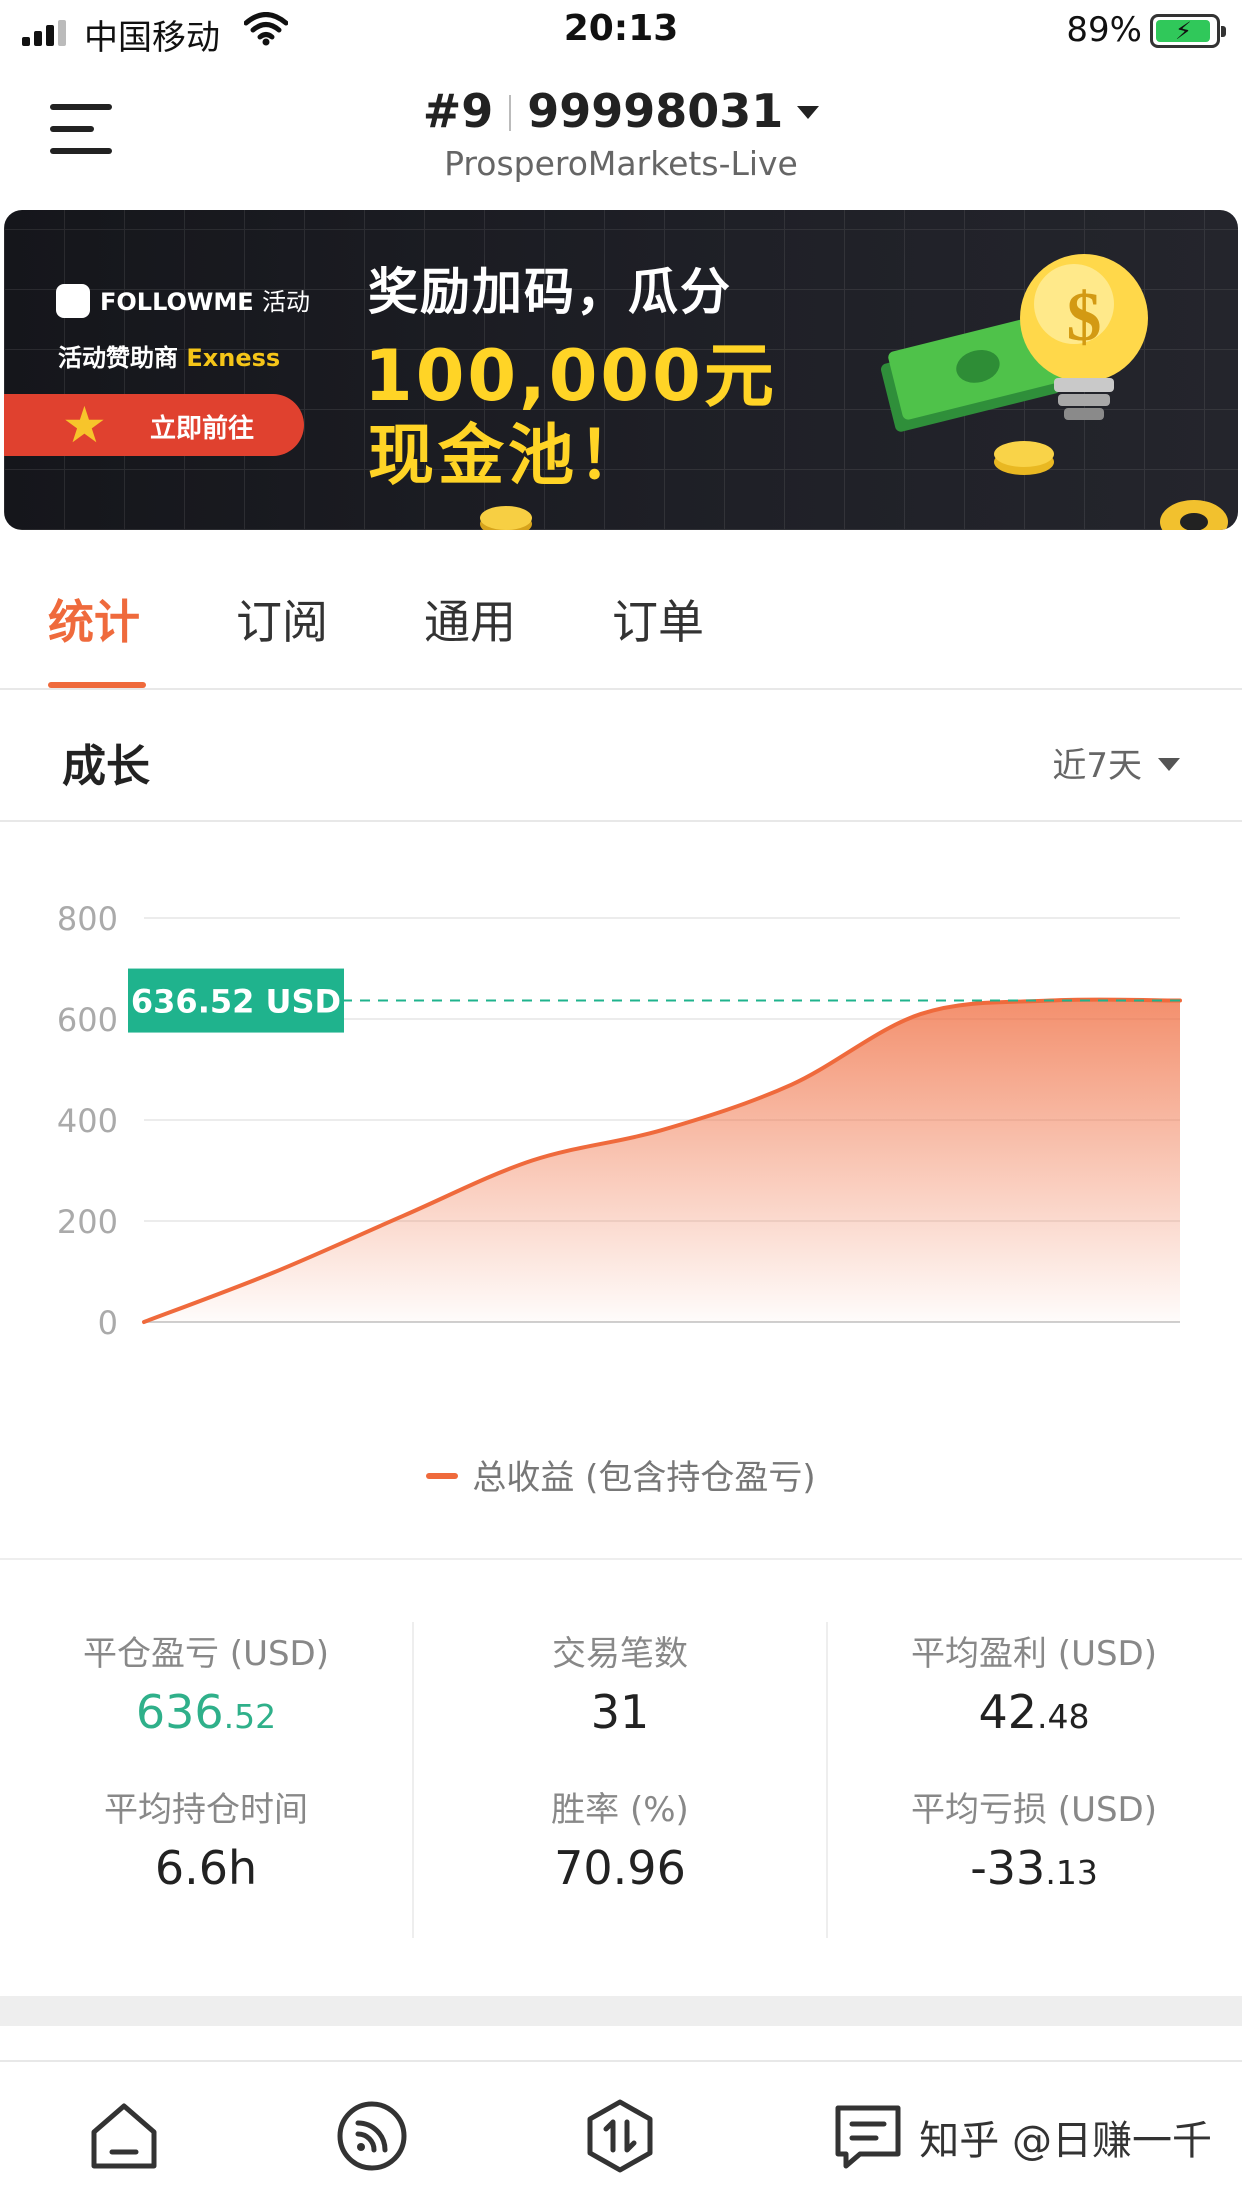  What do you see at coordinates (154, 425) in the screenshot?
I see `go-now-button: ★ 立即前往` at bounding box center [154, 425].